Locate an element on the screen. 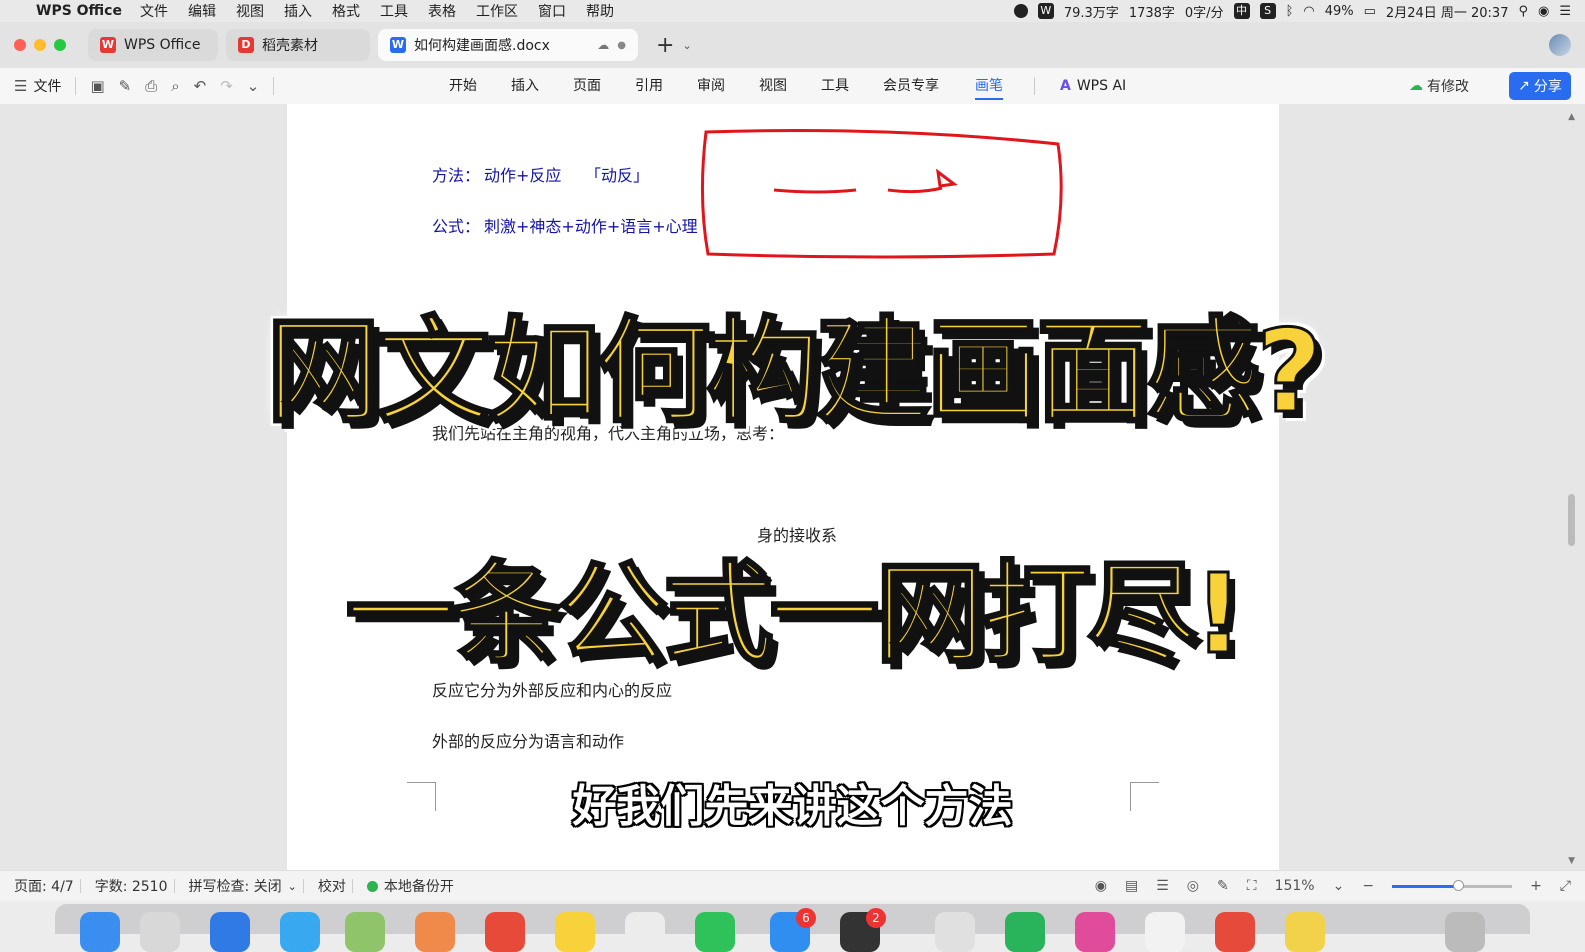 Image resolution: width=1585 pixels, height=952 pixels. dock-app-photos is located at coordinates (435, 932).